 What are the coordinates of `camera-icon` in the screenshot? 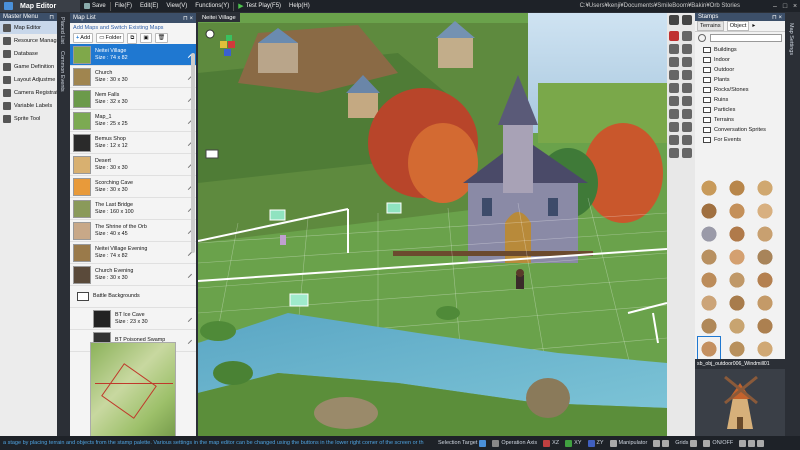 It's located at (687, 88).